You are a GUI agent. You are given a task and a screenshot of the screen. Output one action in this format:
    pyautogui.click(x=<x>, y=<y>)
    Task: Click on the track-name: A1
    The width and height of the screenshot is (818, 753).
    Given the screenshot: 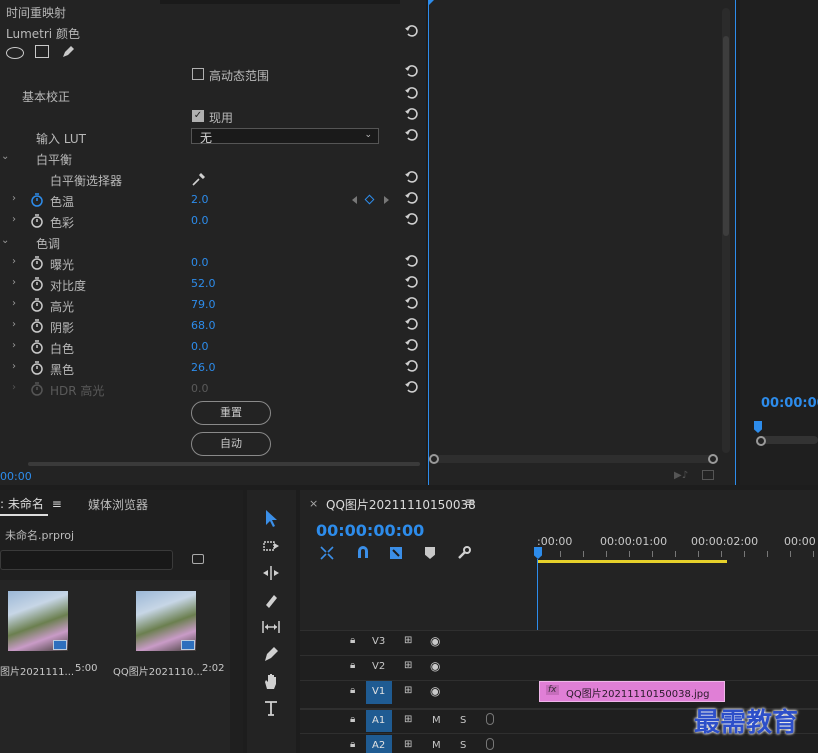 What is the action you would take?
    pyautogui.click(x=378, y=720)
    